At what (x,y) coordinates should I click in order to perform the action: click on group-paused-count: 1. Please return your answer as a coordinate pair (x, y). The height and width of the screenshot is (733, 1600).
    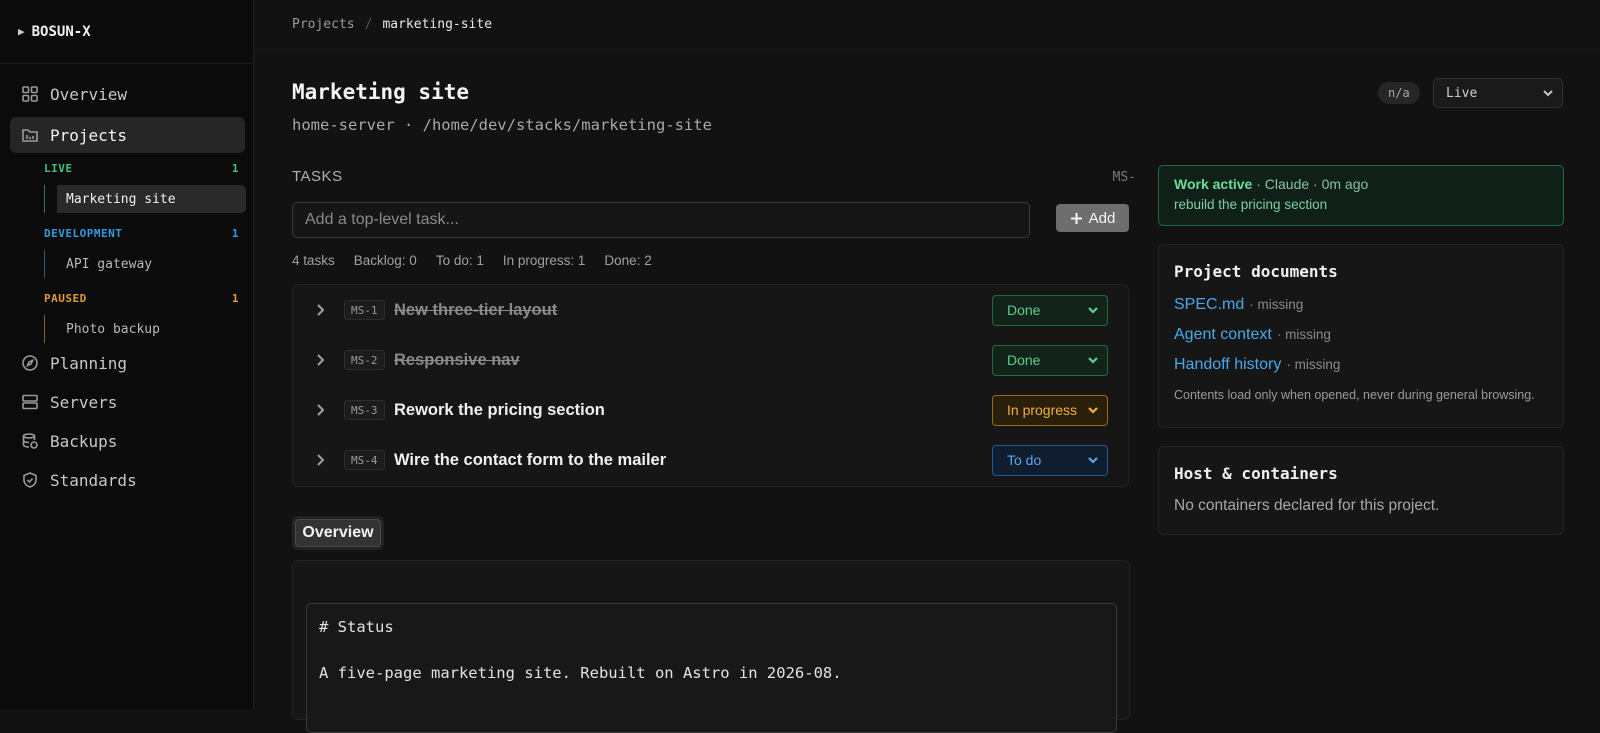
    Looking at the image, I should click on (235, 298).